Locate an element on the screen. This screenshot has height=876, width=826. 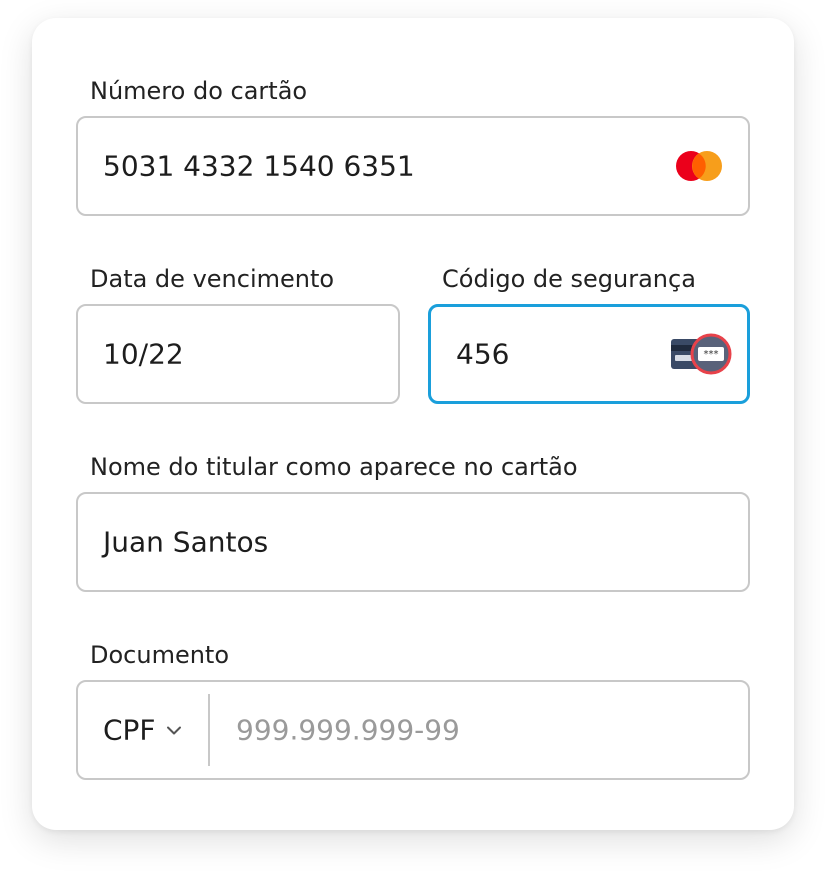
holder-name-label: Nome do titular como aparece no cartão is located at coordinates (334, 467).